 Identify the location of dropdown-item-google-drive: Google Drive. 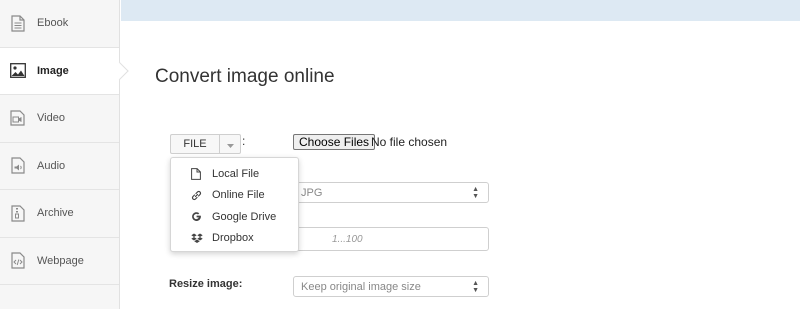
(234, 217).